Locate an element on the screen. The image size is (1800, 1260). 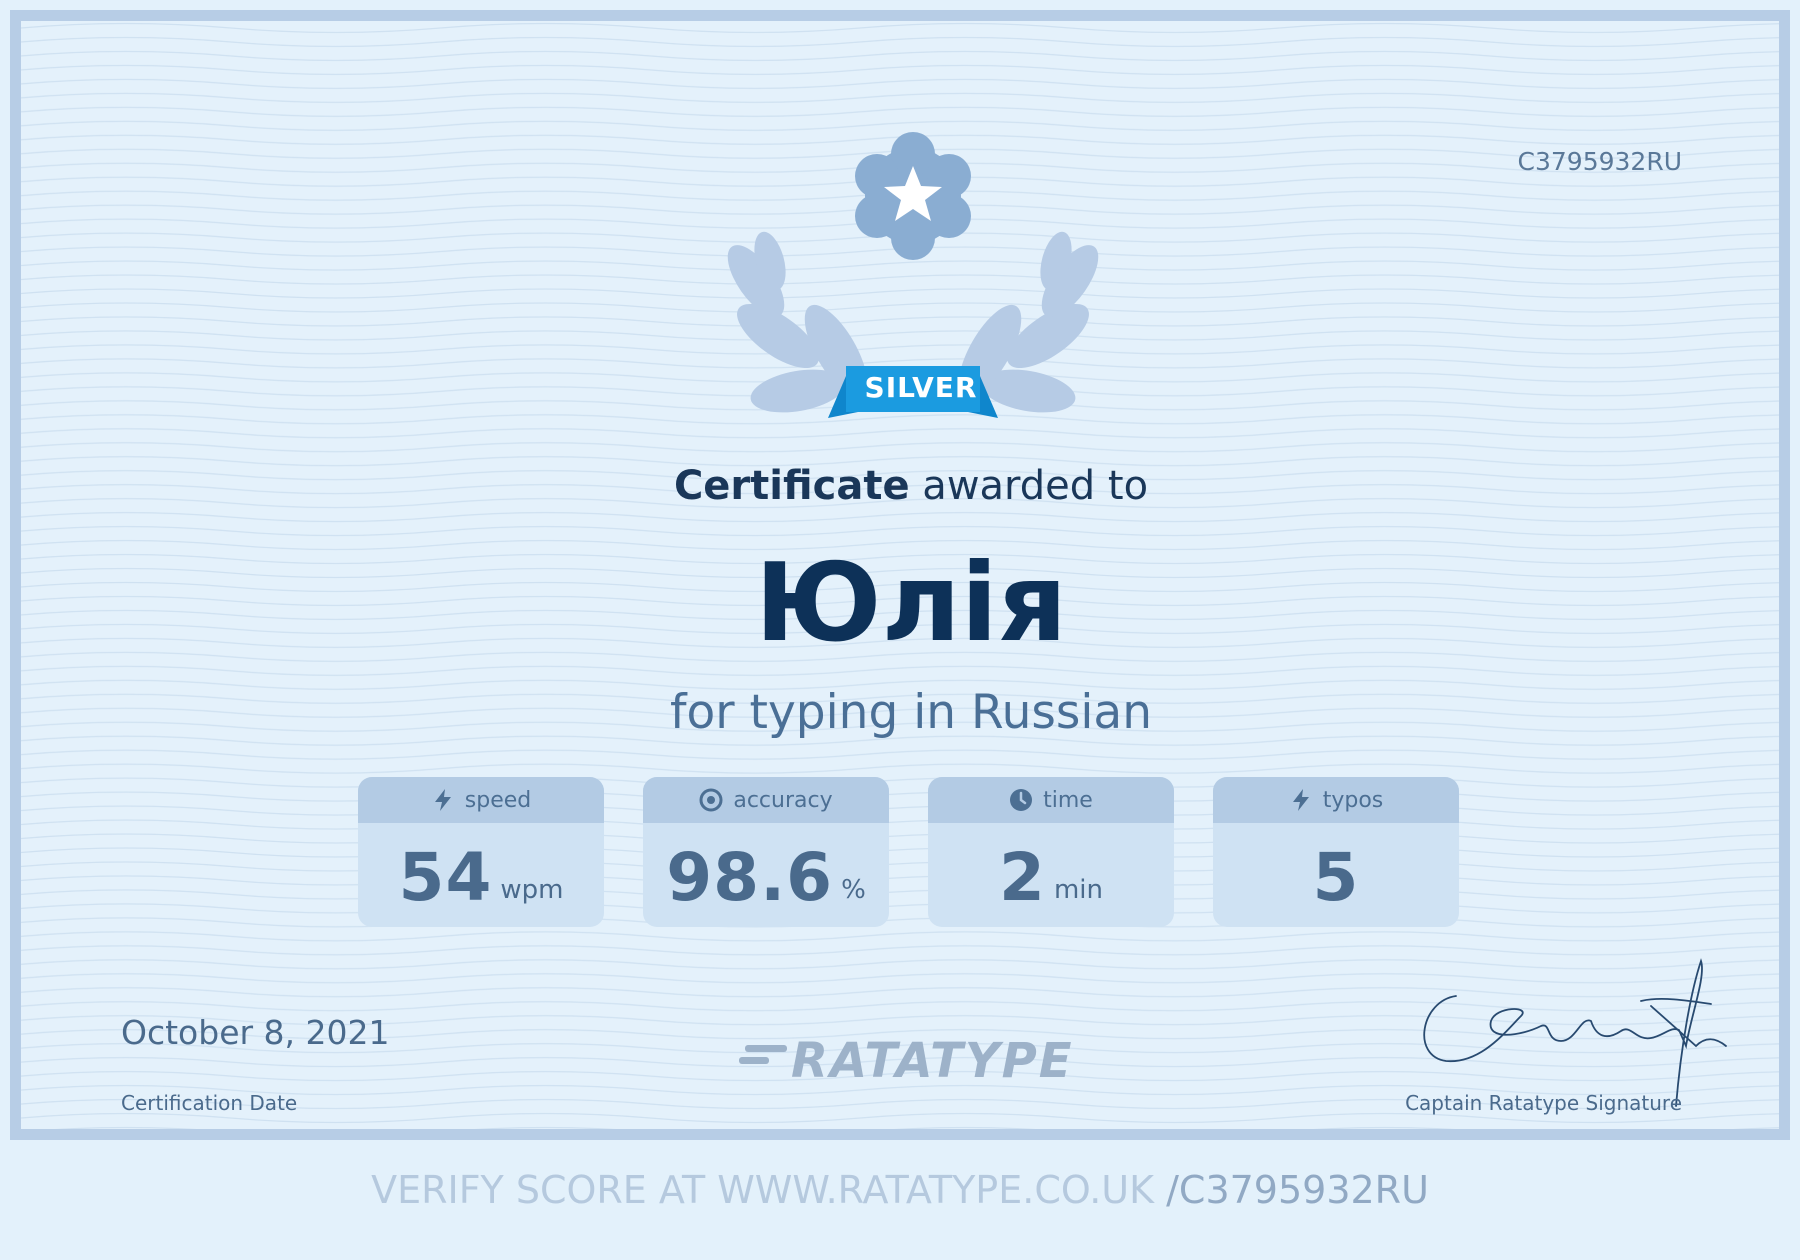
verify-url: VERIFY SCORE AT WWW.RATATYPE.CO.UK is located at coordinates (768, 1190).